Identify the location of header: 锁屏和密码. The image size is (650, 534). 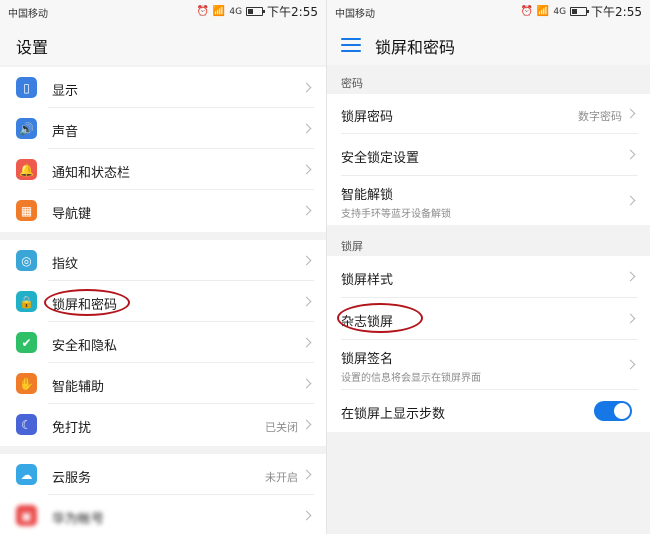
(488, 44).